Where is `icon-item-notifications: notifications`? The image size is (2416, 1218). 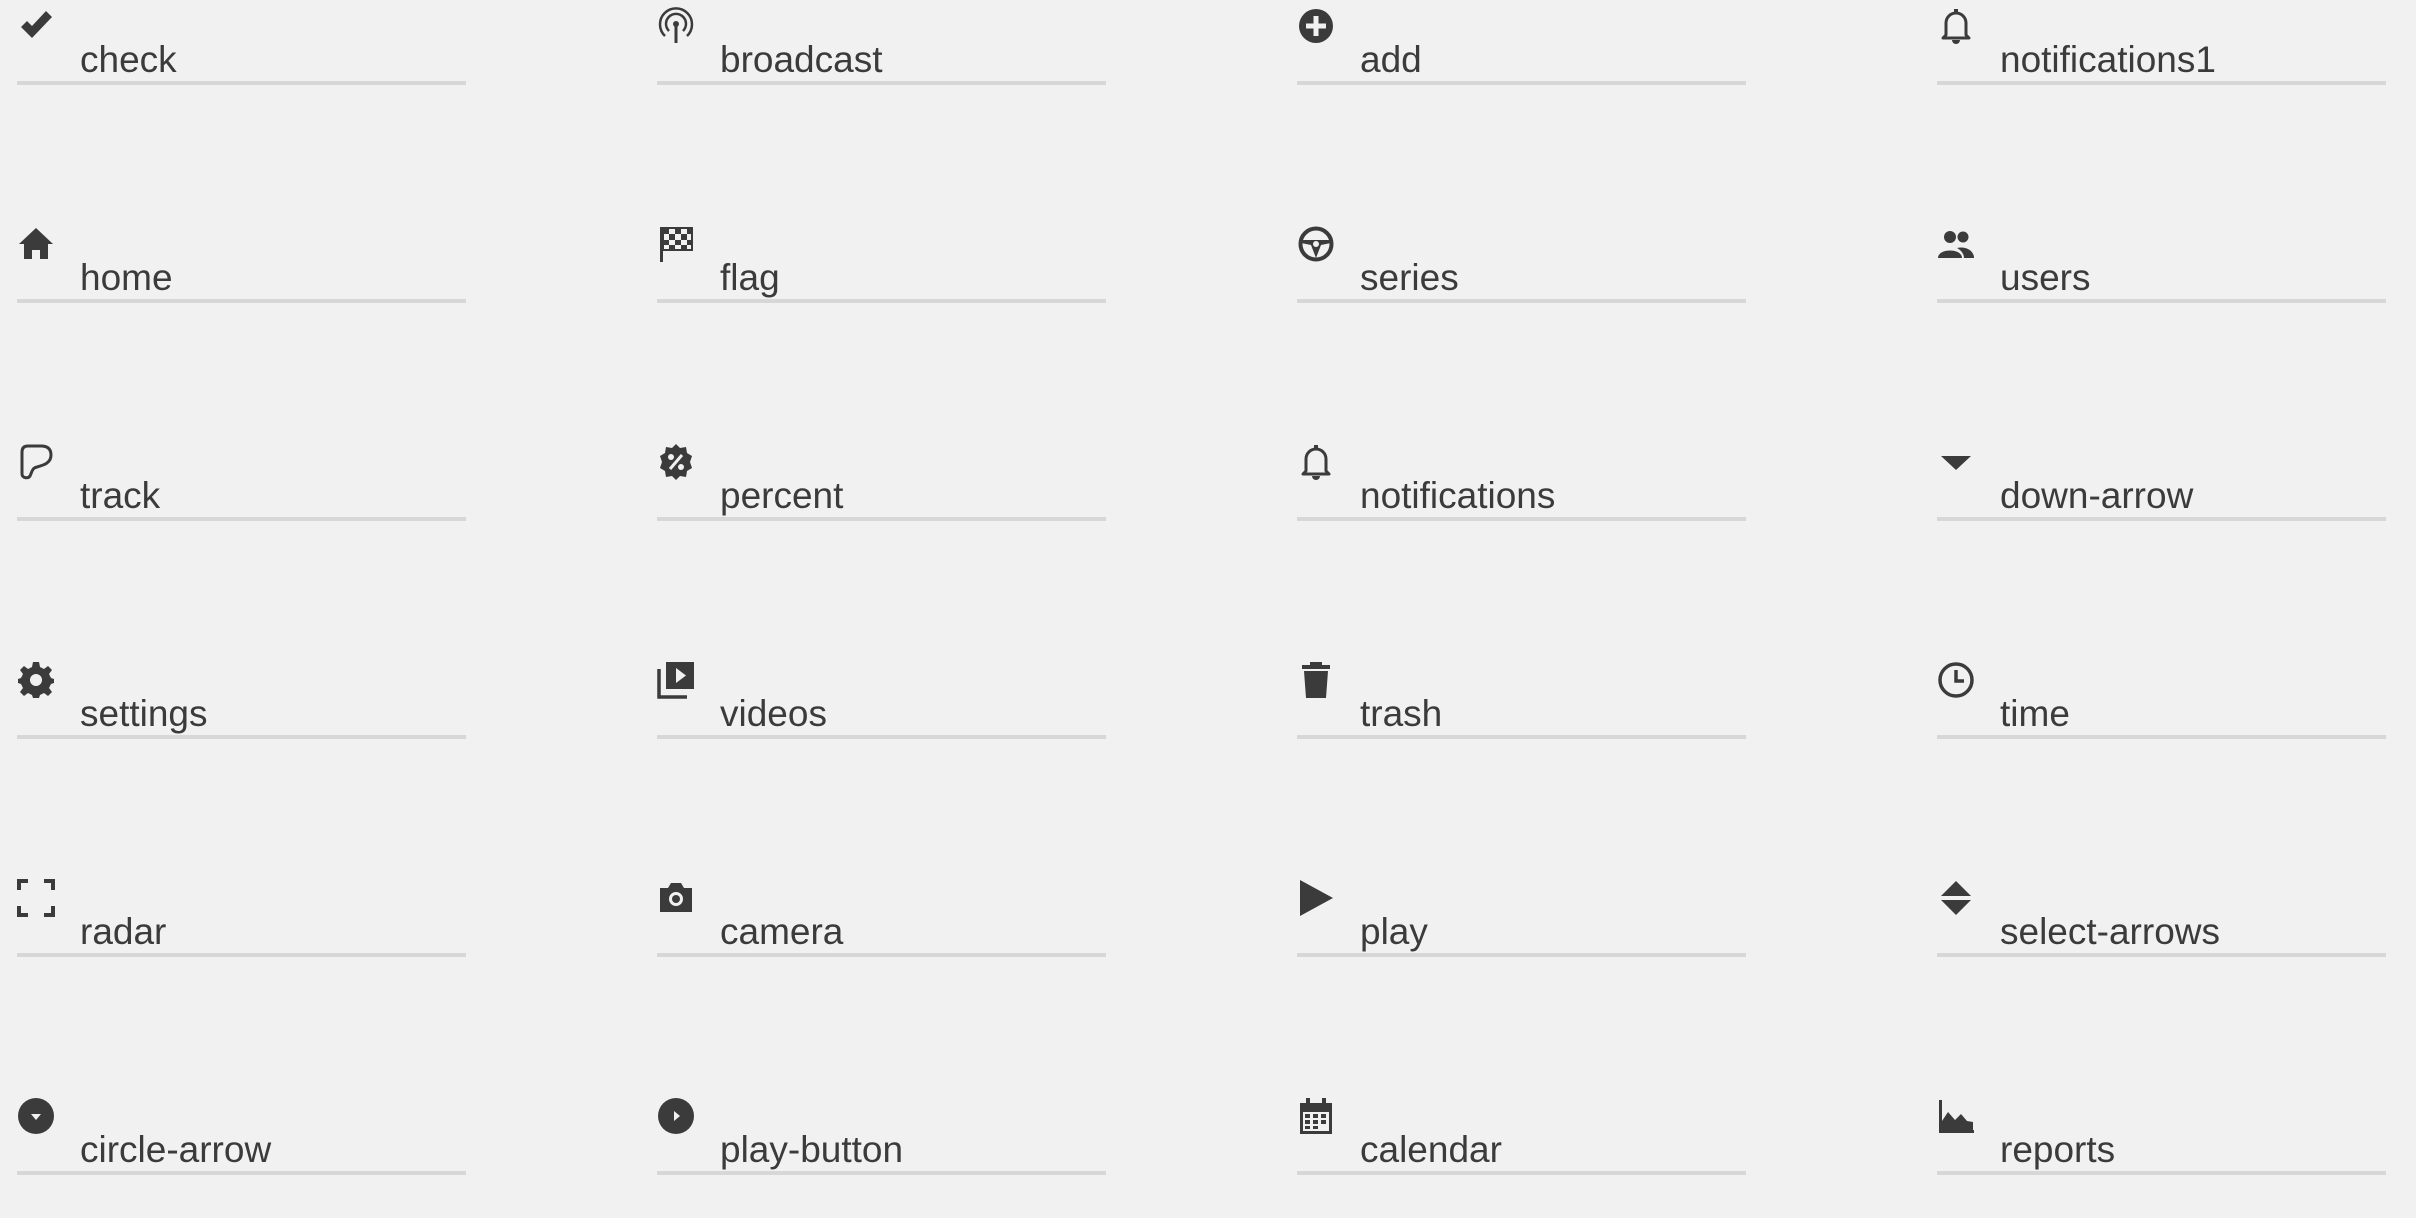 icon-item-notifications: notifications is located at coordinates (1521, 483).